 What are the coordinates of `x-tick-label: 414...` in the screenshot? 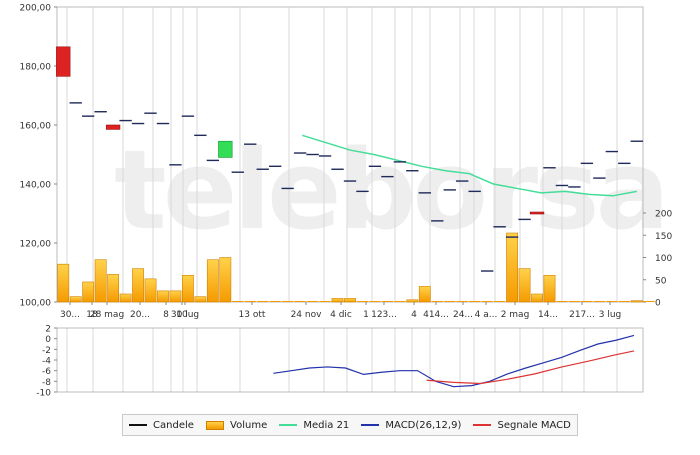 It's located at (436, 315).